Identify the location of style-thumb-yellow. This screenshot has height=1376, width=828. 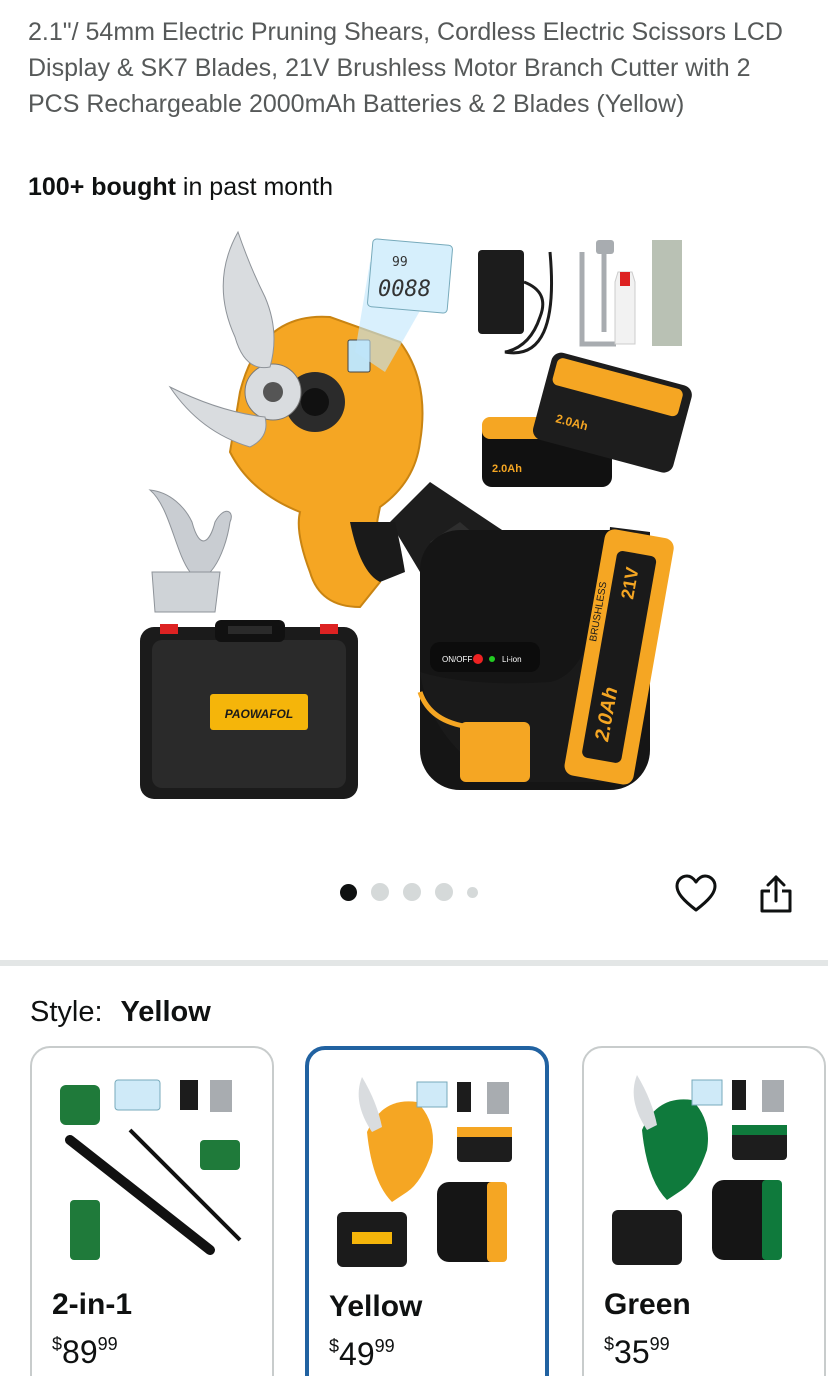
(424, 1172).